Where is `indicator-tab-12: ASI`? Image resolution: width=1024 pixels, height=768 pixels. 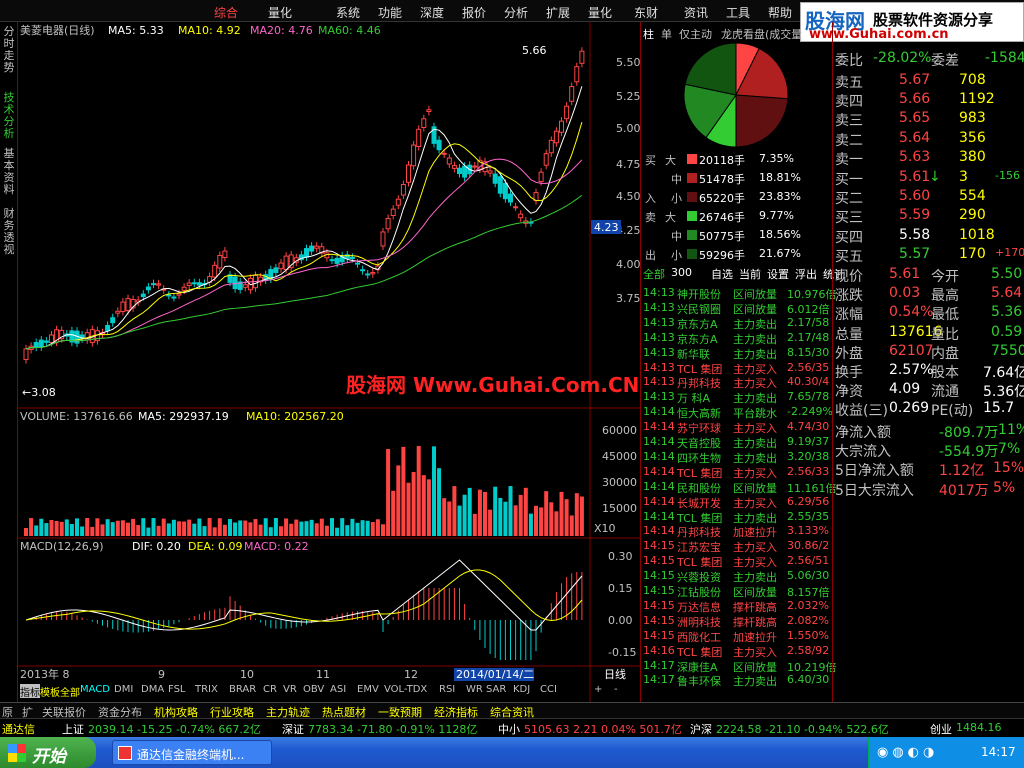
indicator-tab-12: ASI is located at coordinates (338, 691).